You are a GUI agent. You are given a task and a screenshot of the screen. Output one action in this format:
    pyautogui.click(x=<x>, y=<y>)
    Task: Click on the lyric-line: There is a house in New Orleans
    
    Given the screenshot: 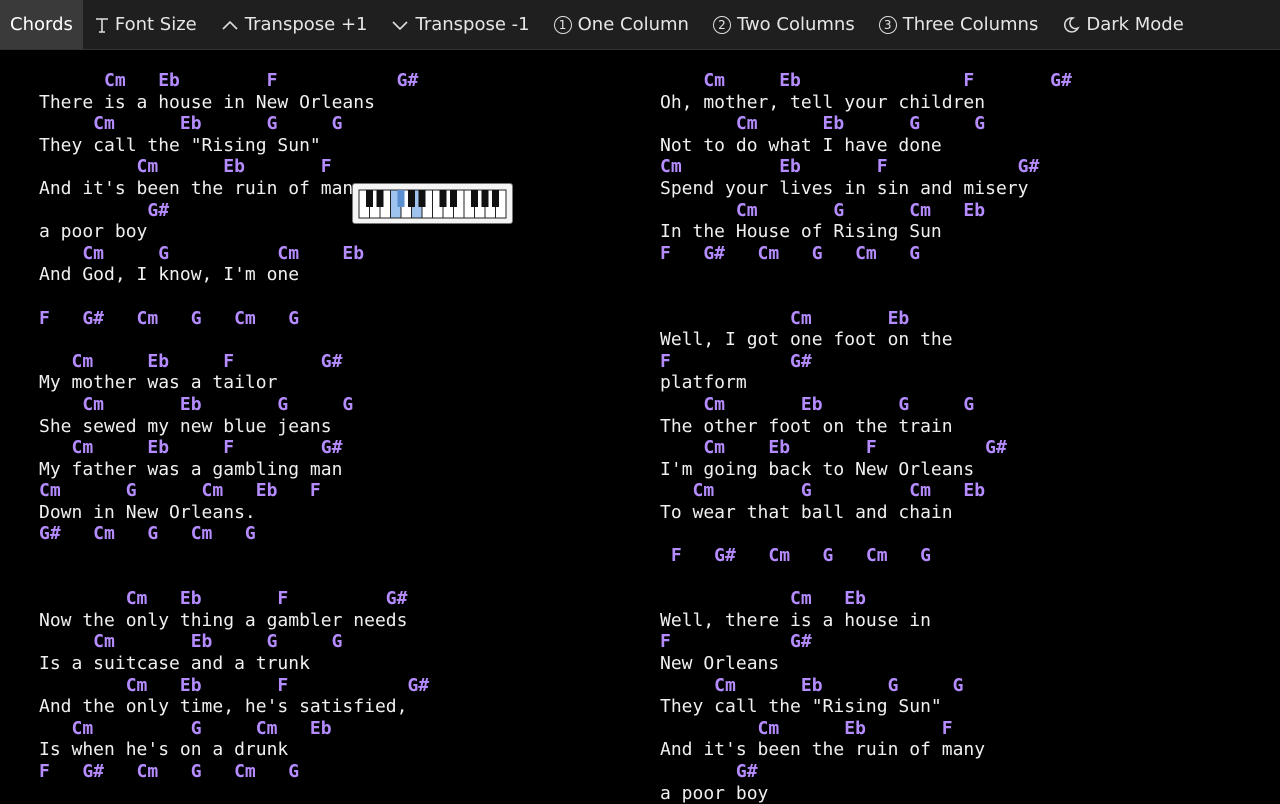 What is the action you would take?
    pyautogui.click(x=207, y=102)
    